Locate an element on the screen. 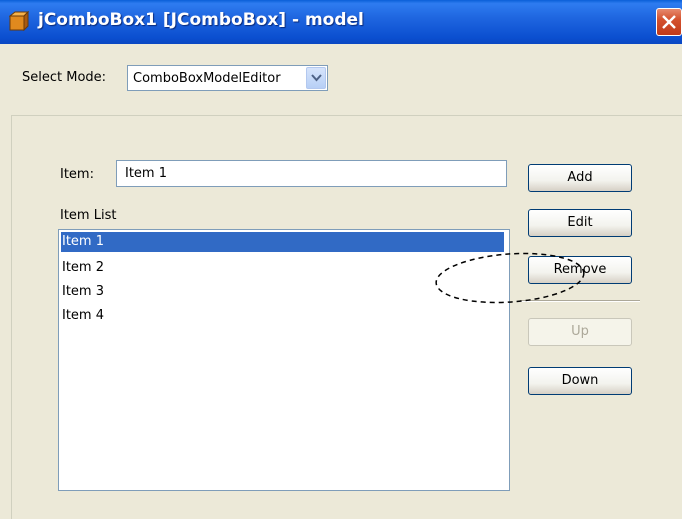  edit-button: Edit is located at coordinates (580, 223).